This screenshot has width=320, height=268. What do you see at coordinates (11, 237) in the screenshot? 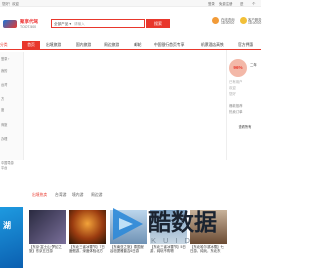
I see `promo-banner: 湖` at bounding box center [11, 237].